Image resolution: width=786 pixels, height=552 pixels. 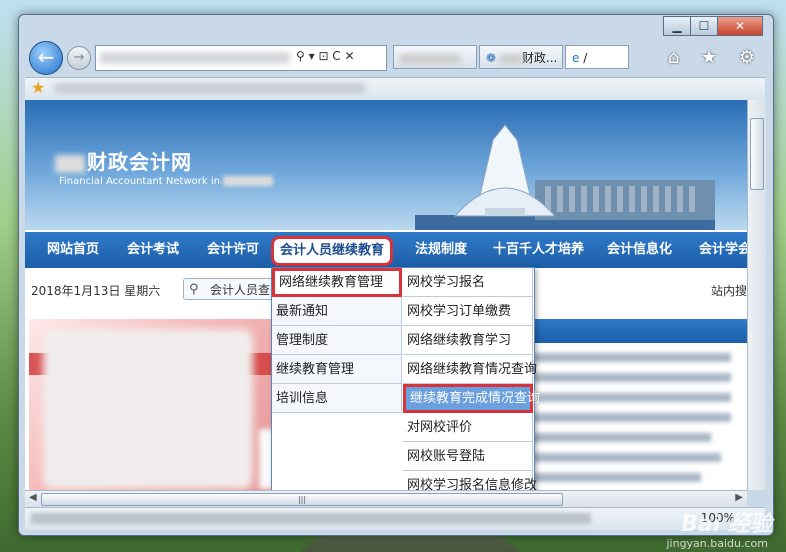 I want to click on menu-item-account-login: 网校账号登陆, so click(x=468, y=456).